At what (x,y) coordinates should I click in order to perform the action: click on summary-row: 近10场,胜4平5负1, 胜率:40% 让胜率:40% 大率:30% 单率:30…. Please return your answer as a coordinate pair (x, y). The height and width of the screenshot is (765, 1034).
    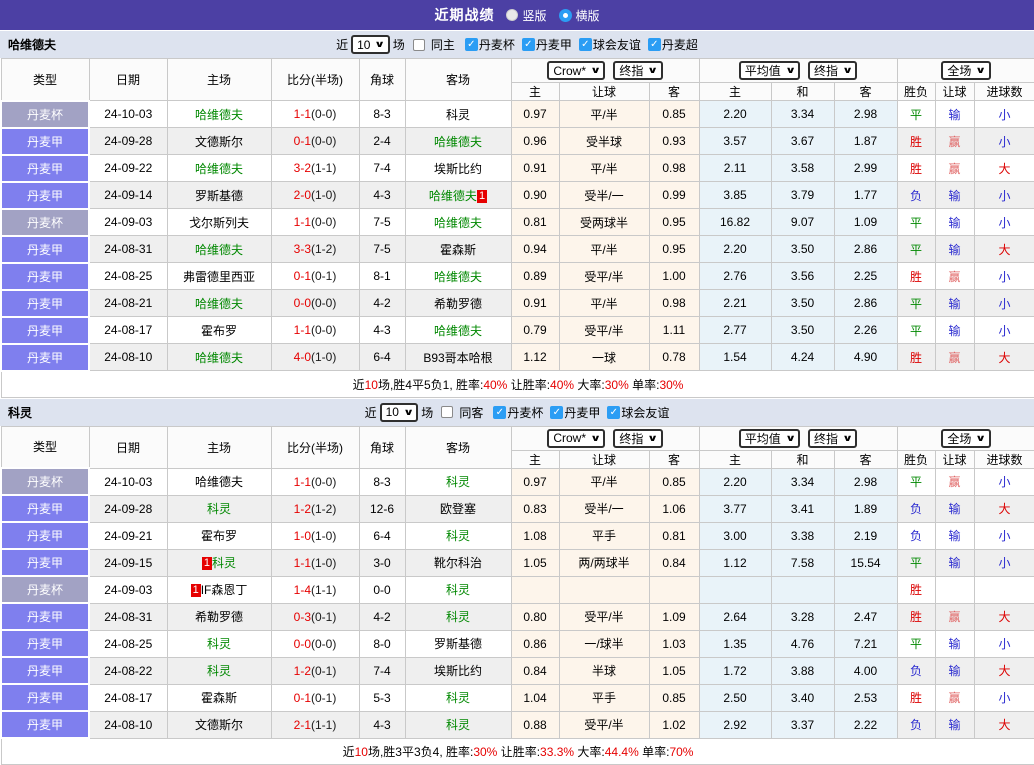
    Looking at the image, I should click on (517, 384).